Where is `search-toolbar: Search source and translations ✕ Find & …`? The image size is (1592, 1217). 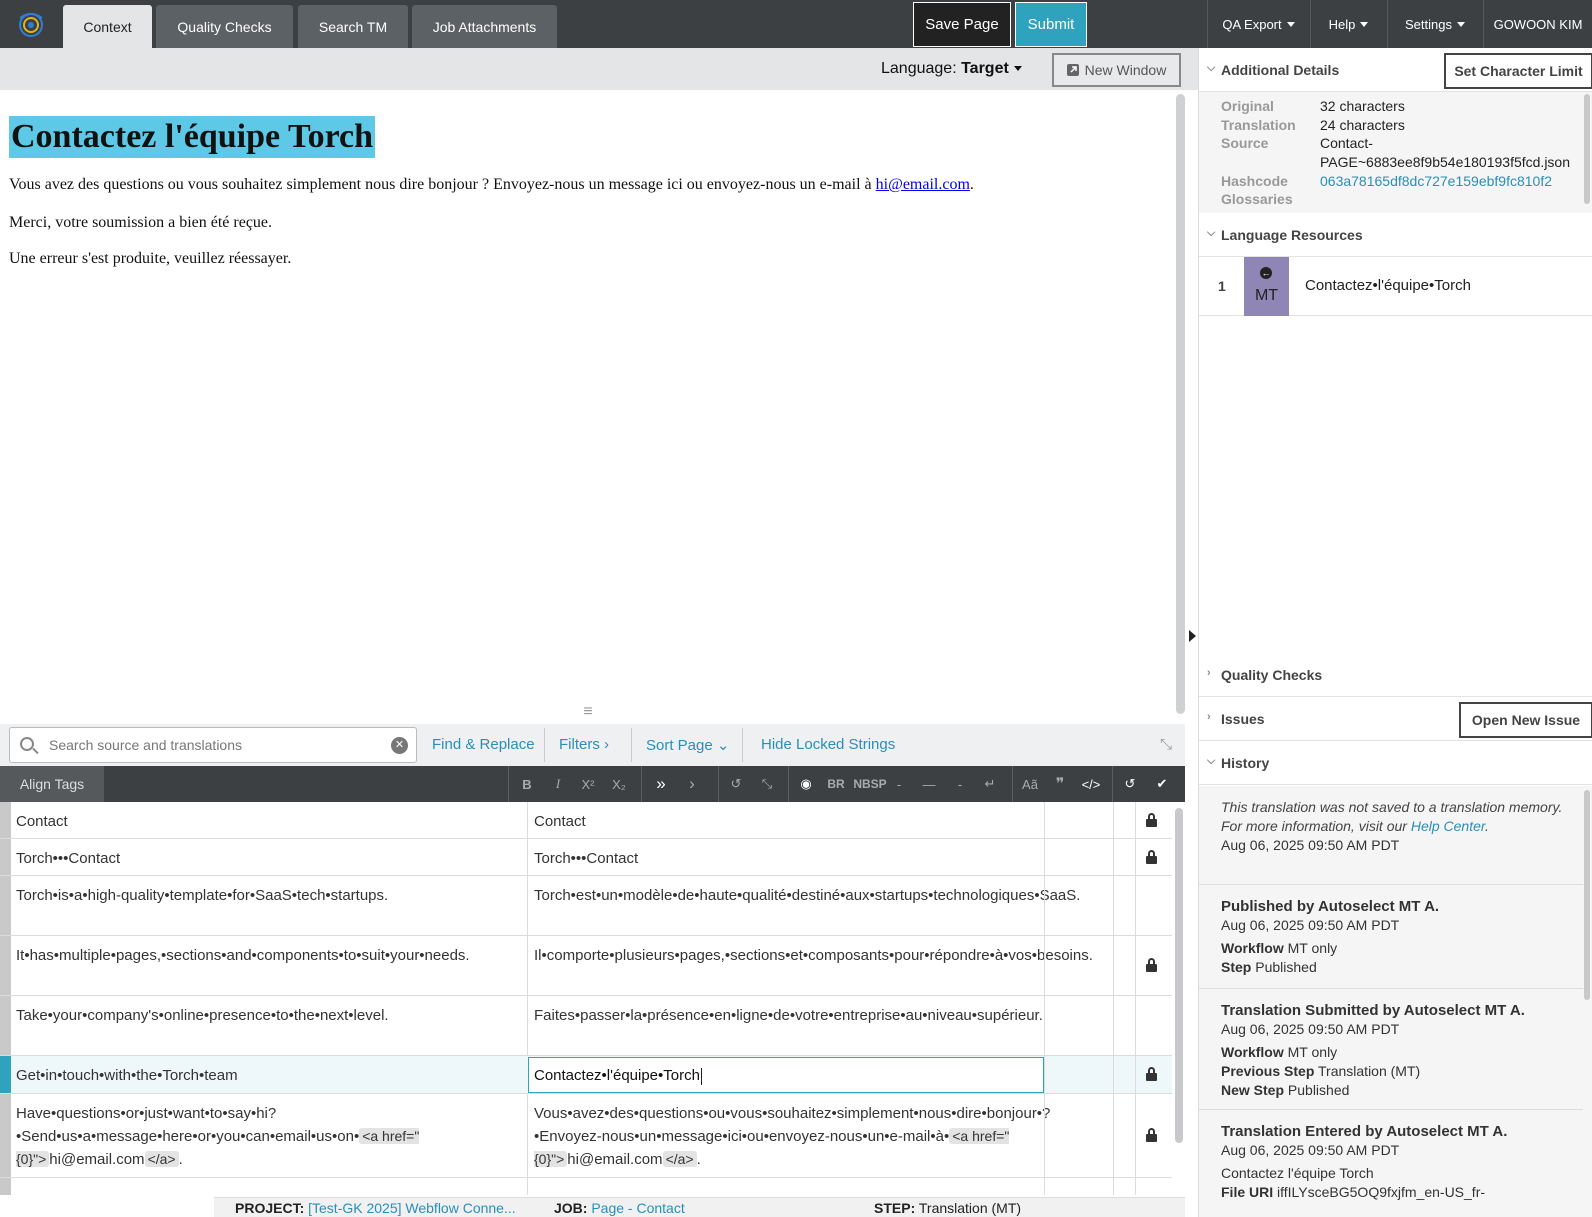
search-toolbar: Search source and translations ✕ Find & … is located at coordinates (592, 745).